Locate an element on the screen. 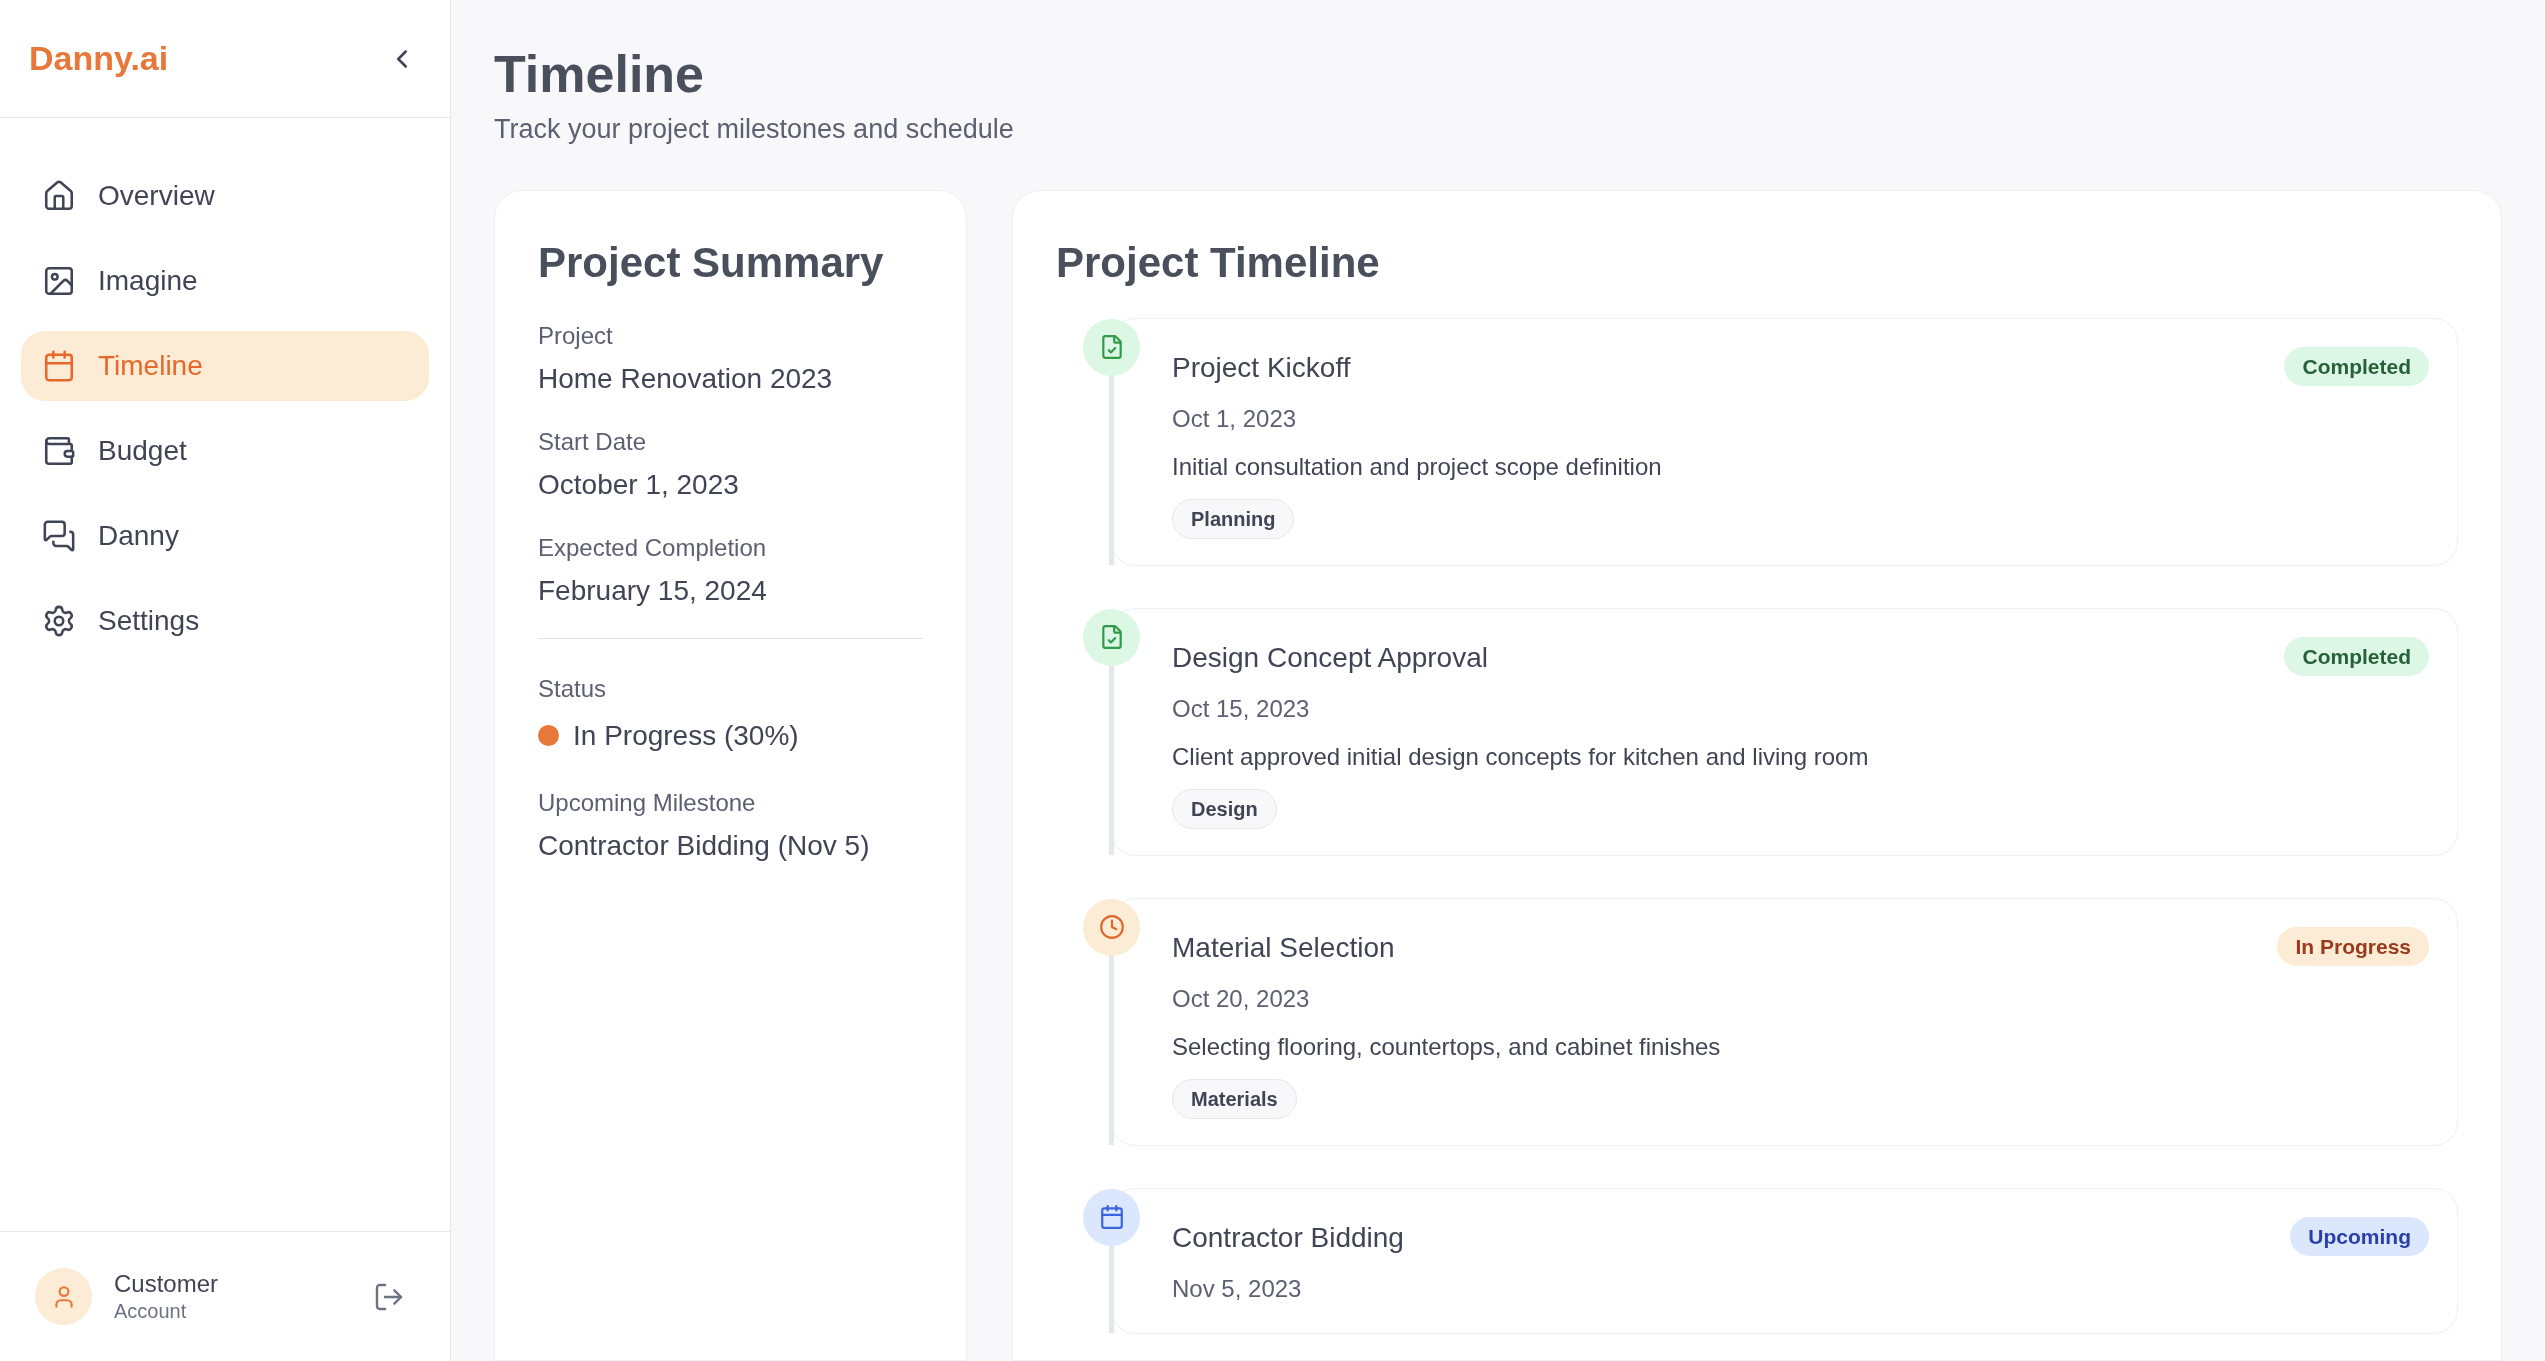 The height and width of the screenshot is (1361, 2545). status-badge: Upcoming is located at coordinates (2359, 1236).